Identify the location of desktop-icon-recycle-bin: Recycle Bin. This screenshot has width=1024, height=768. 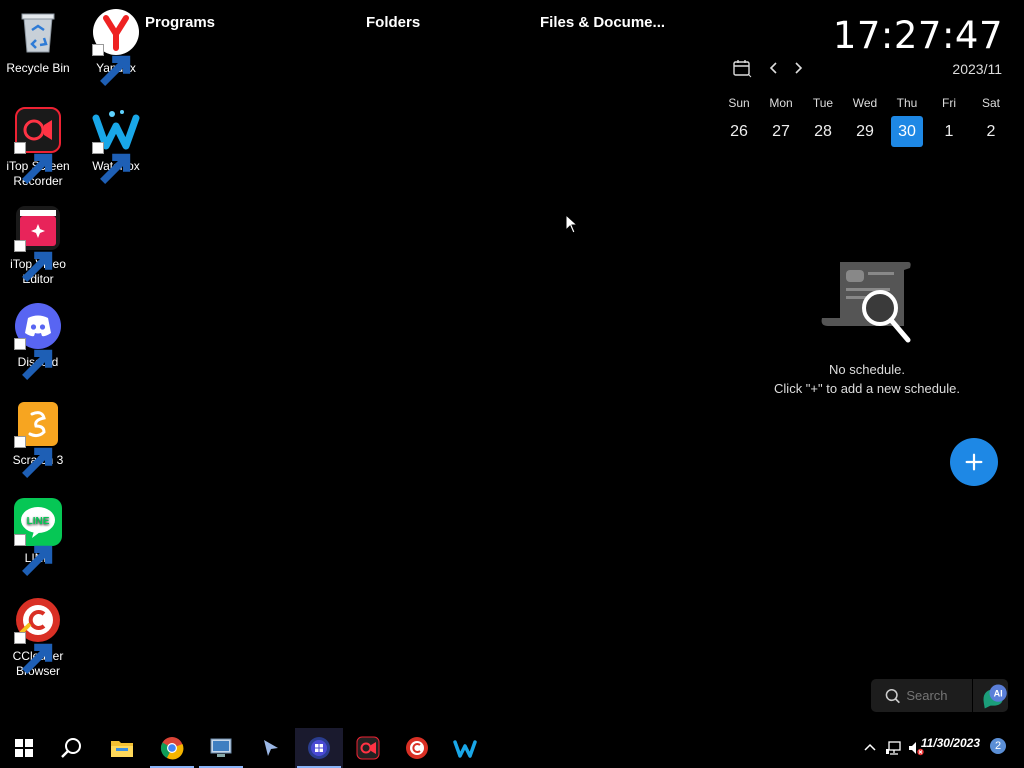
(38, 42).